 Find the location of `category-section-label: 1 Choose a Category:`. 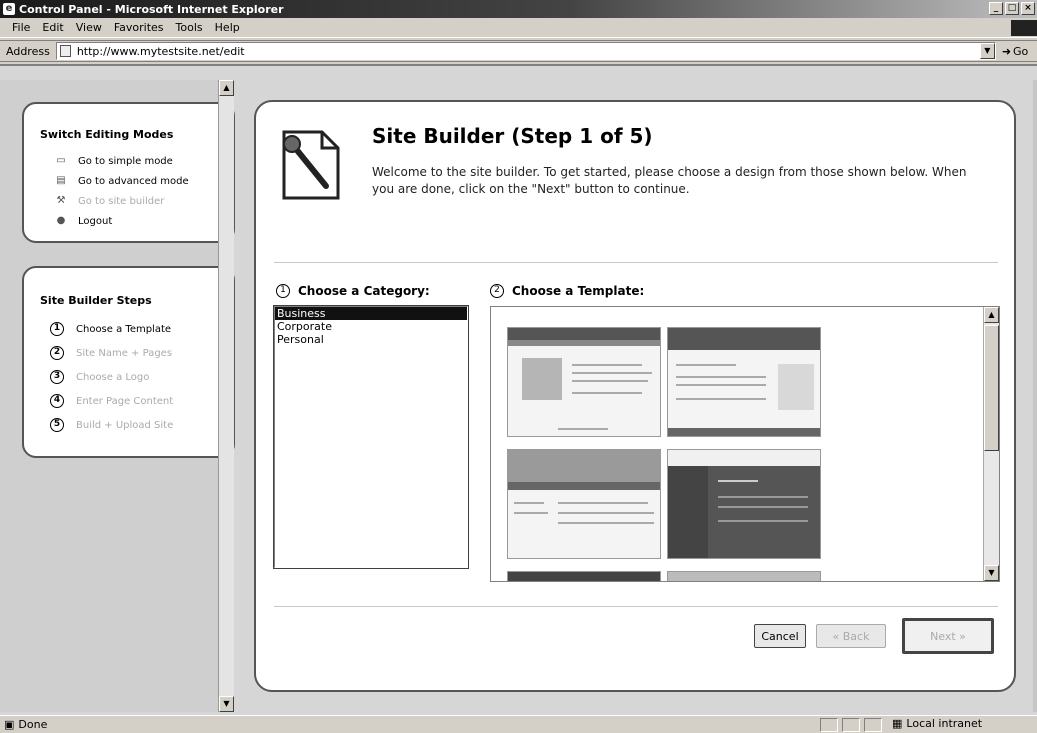

category-section-label: 1 Choose a Category: is located at coordinates (353, 291).